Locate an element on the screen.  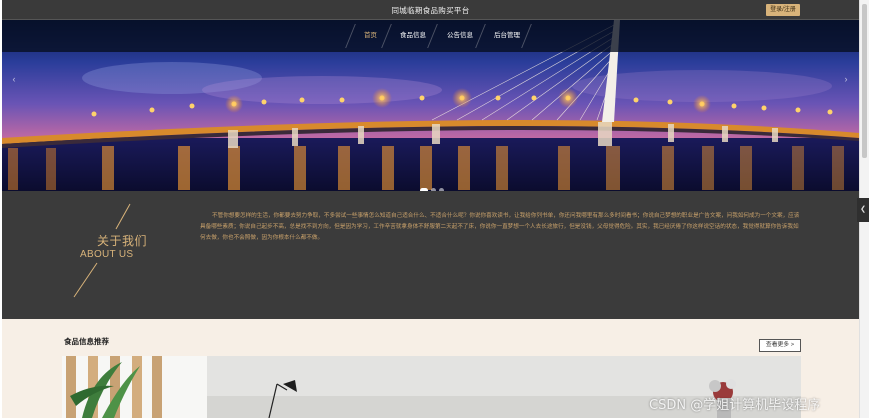
nav-item-food-info: 食品信息 is located at coordinates (413, 36).